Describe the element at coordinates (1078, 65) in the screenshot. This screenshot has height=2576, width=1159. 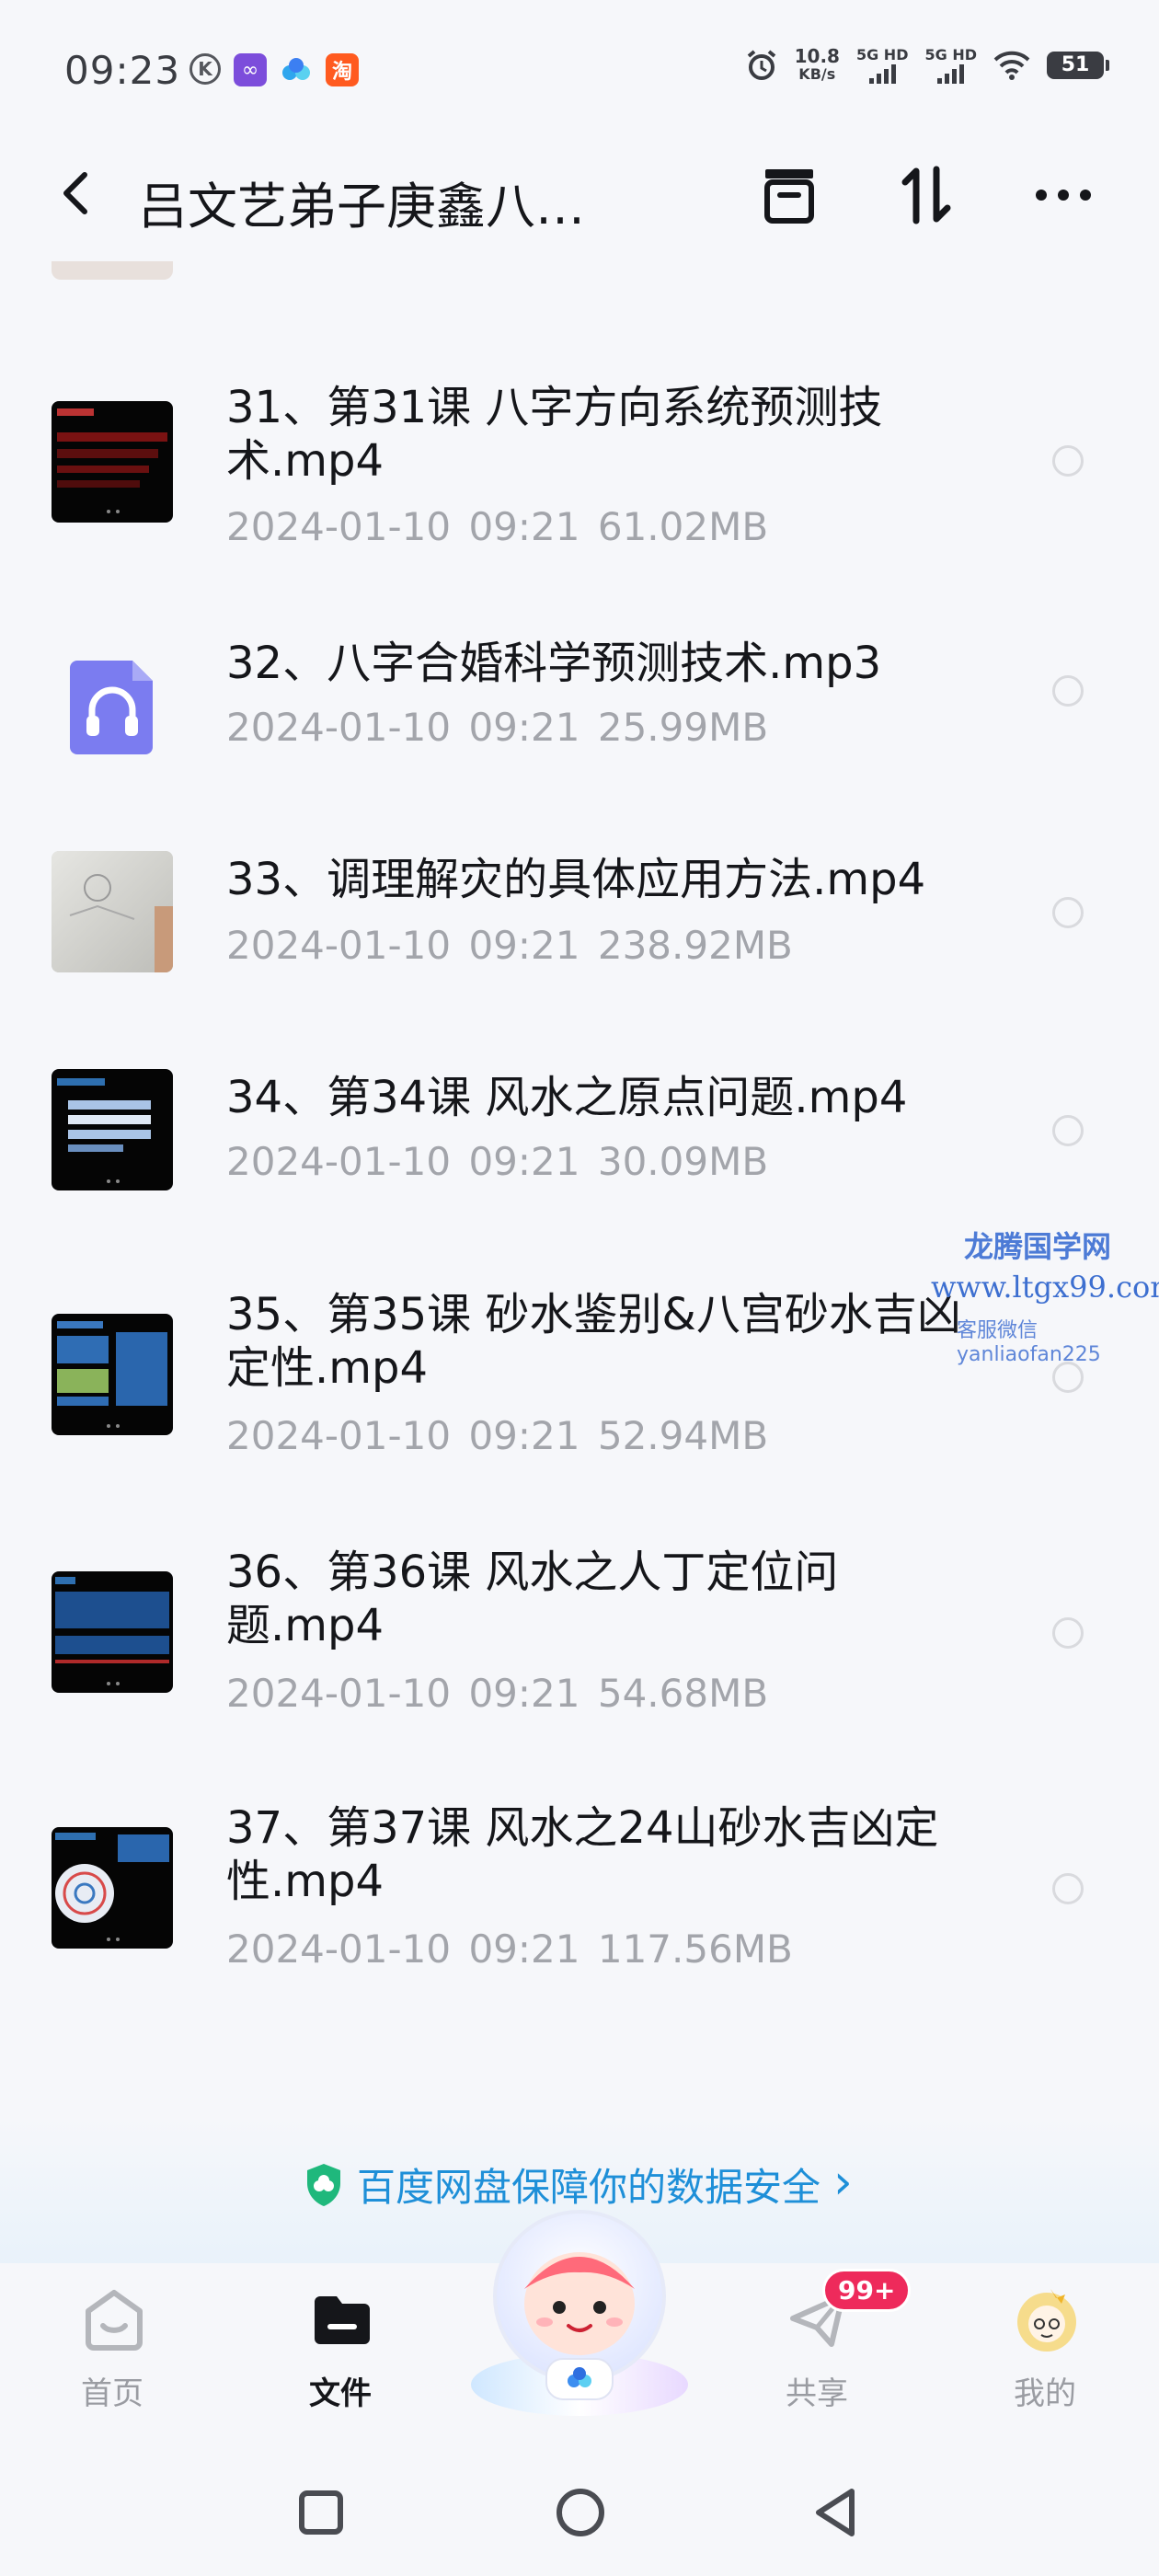
I see `battery-indicator: 51` at that location.